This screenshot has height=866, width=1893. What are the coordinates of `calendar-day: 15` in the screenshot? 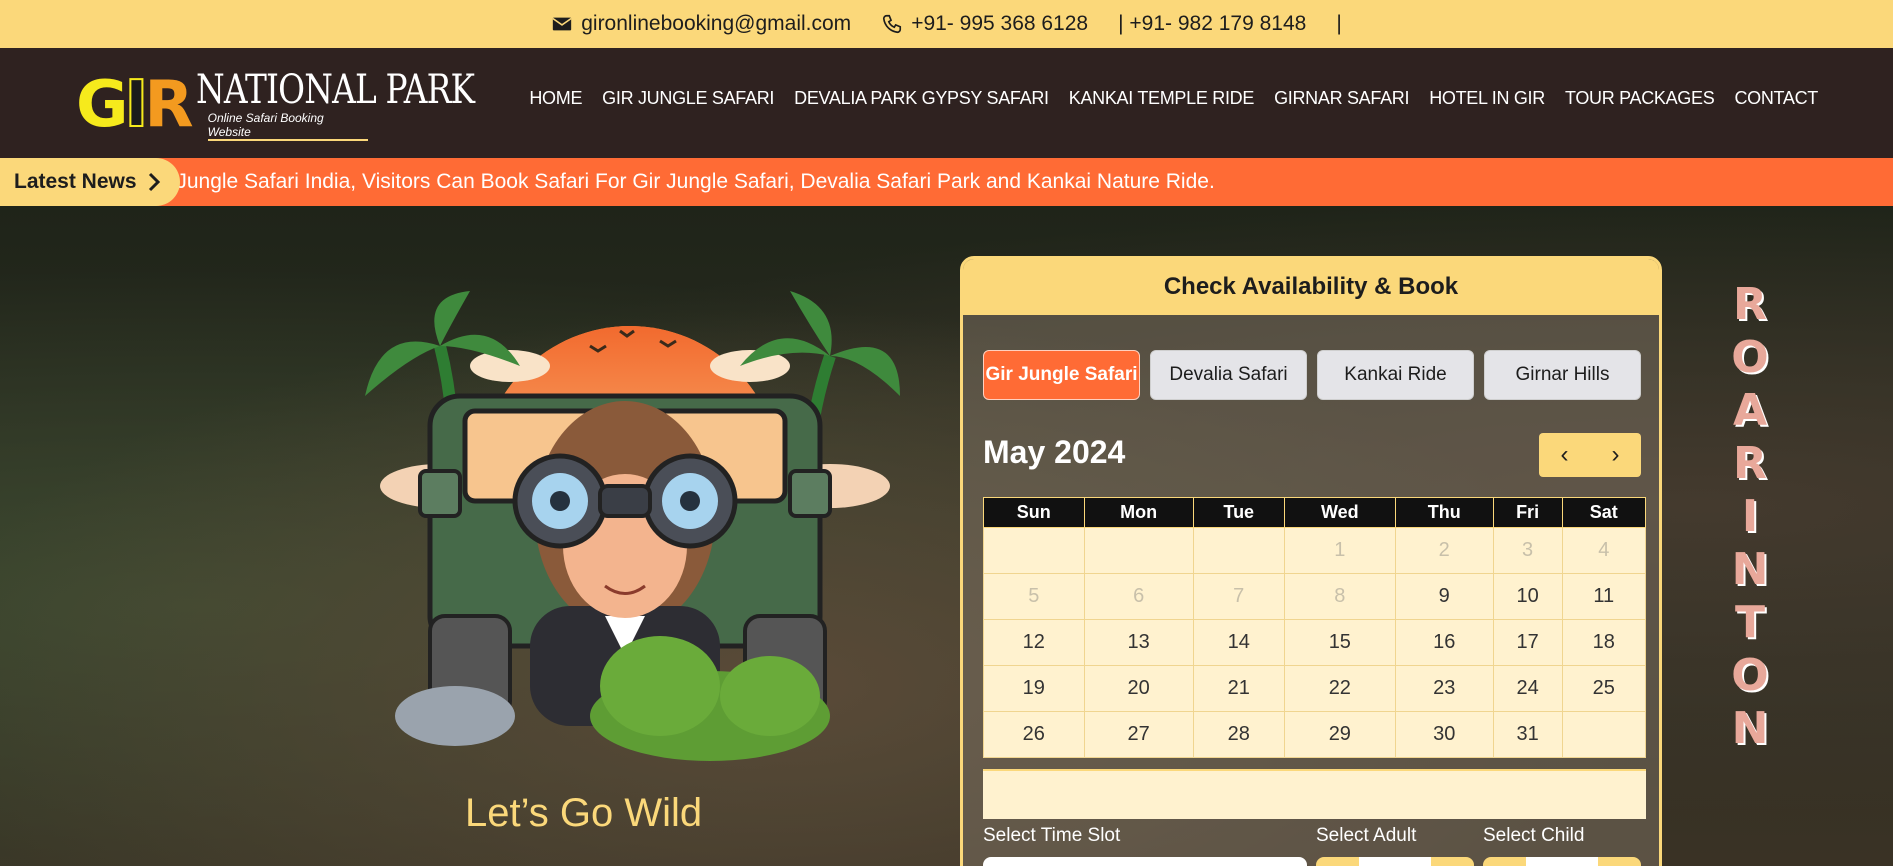 It's located at (1339, 642).